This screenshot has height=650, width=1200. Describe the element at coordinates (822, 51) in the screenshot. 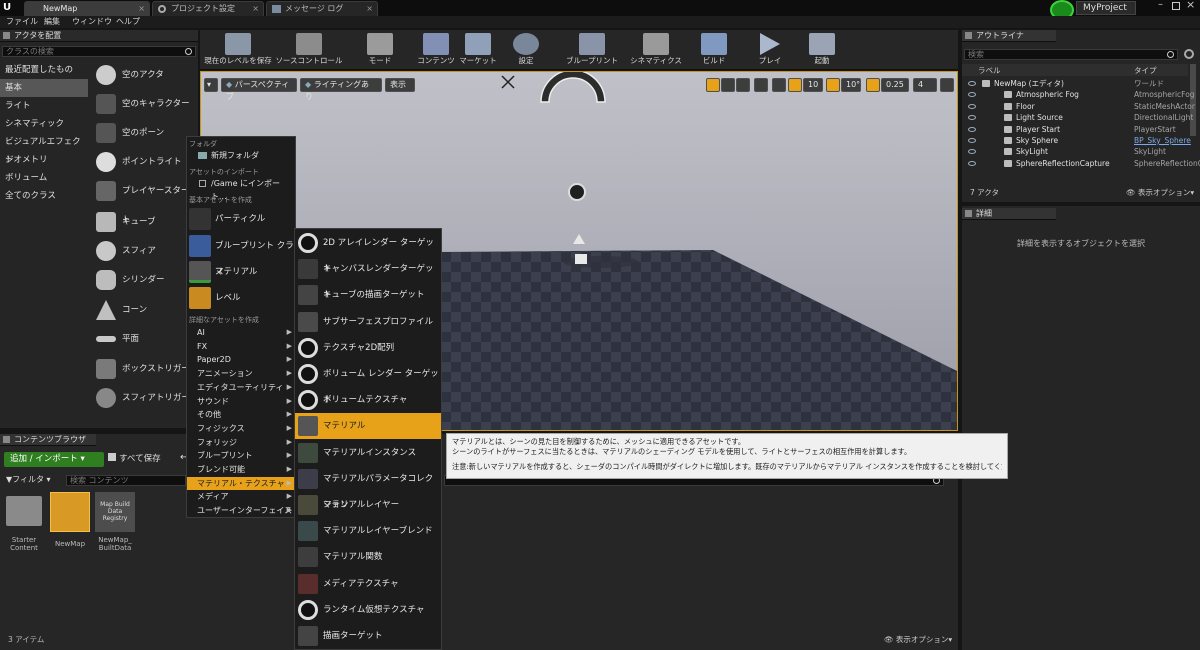

I see `launch-button: 起動` at that location.